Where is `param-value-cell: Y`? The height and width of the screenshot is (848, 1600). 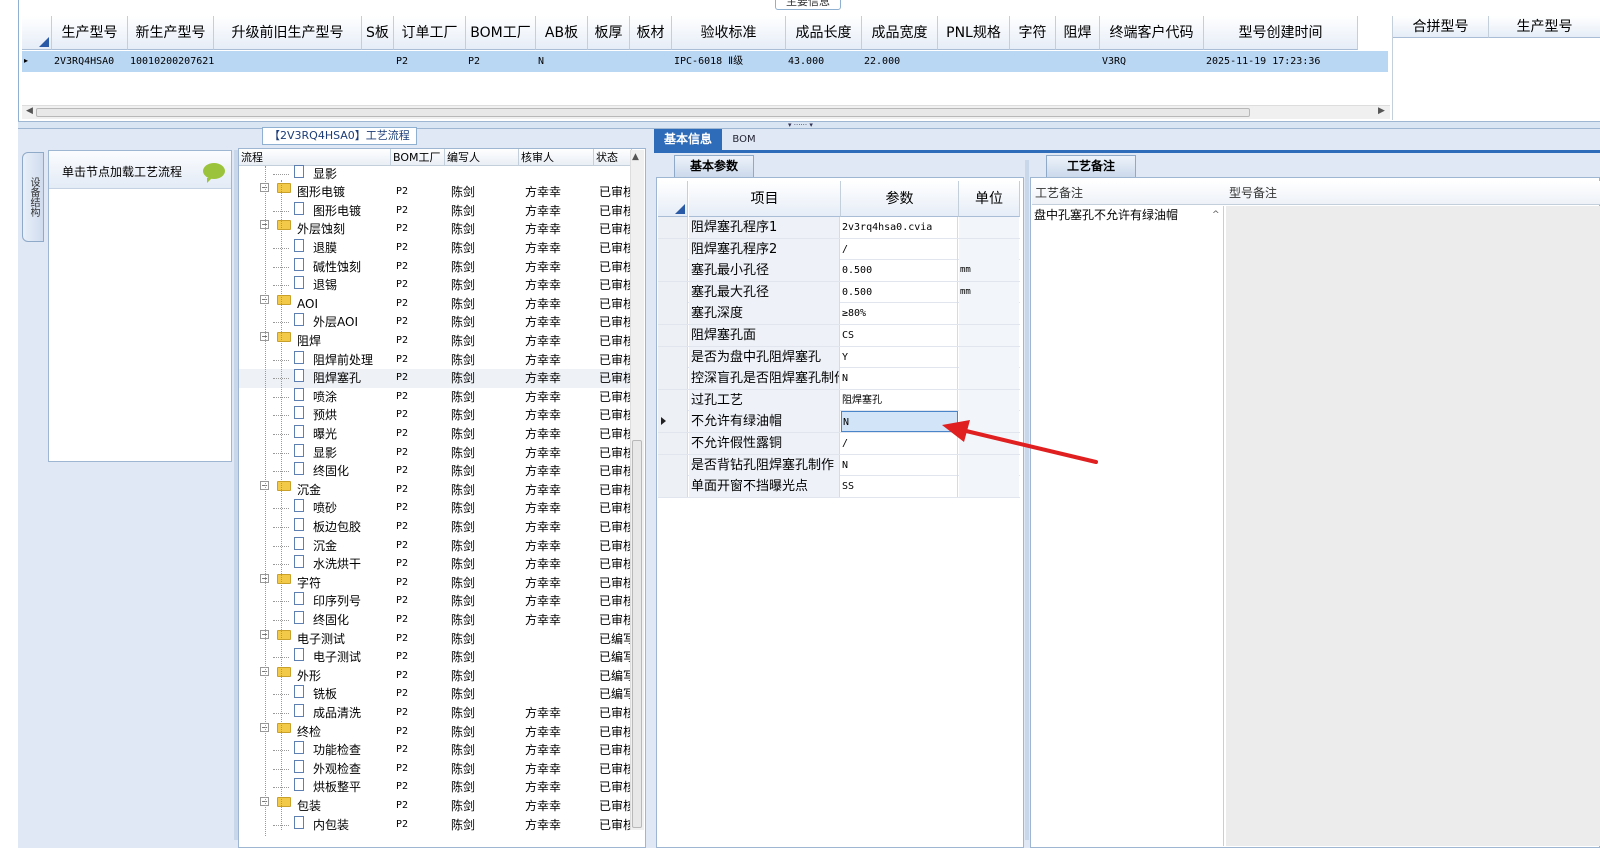 param-value-cell: Y is located at coordinates (899, 357).